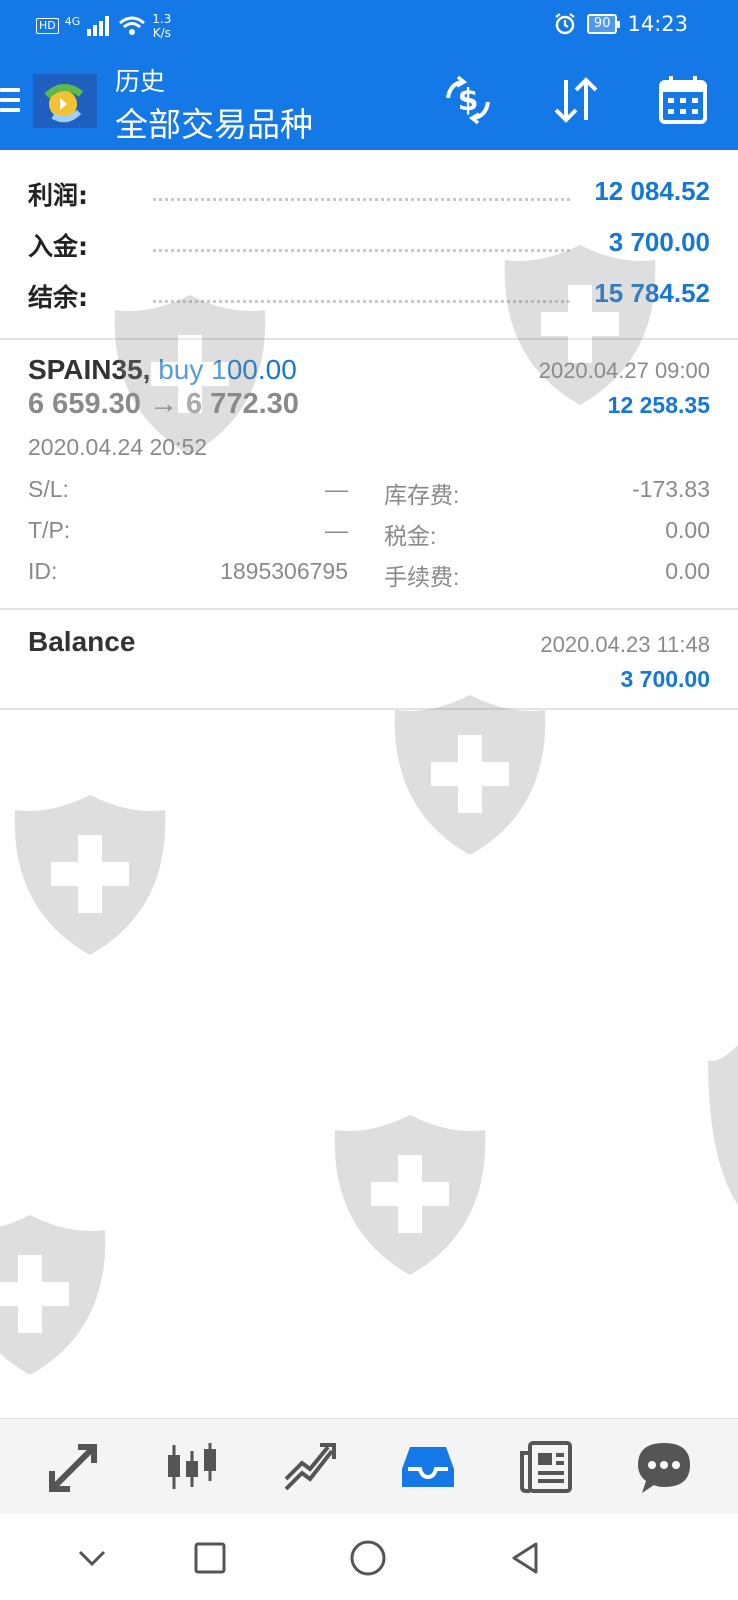 The width and height of the screenshot is (738, 1600). I want to click on speed-value: 1.3, so click(162, 19).